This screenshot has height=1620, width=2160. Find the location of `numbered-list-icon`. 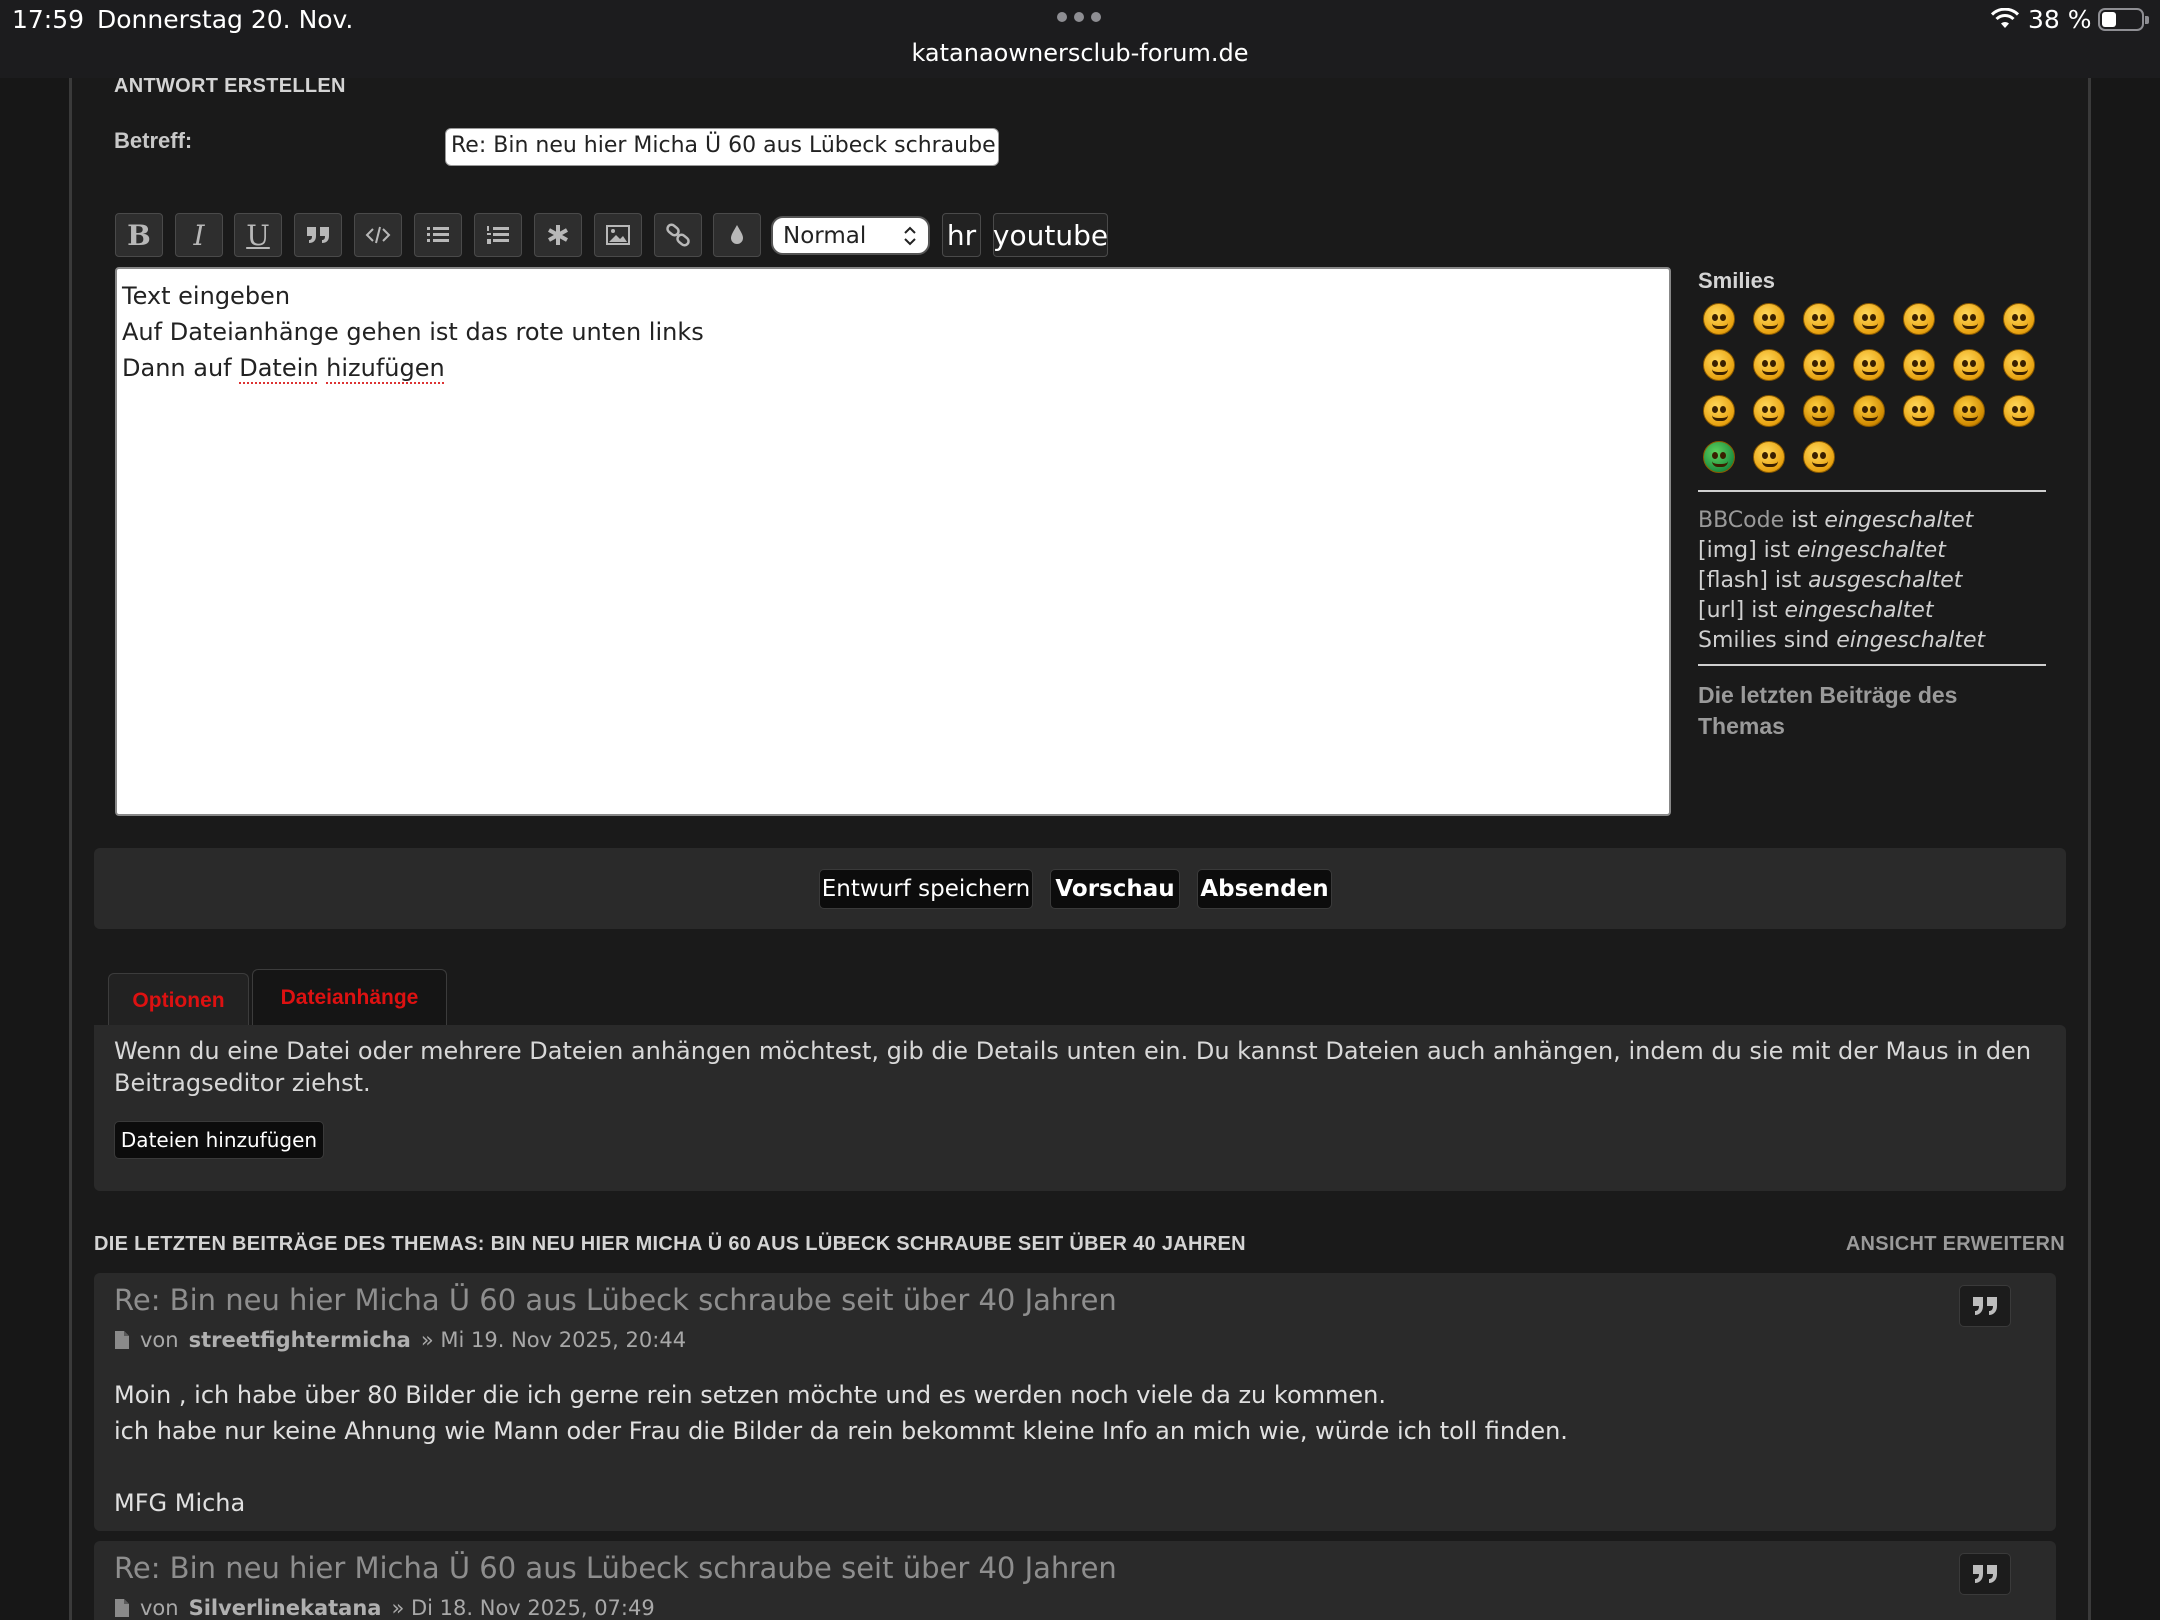

numbered-list-icon is located at coordinates (498, 235).